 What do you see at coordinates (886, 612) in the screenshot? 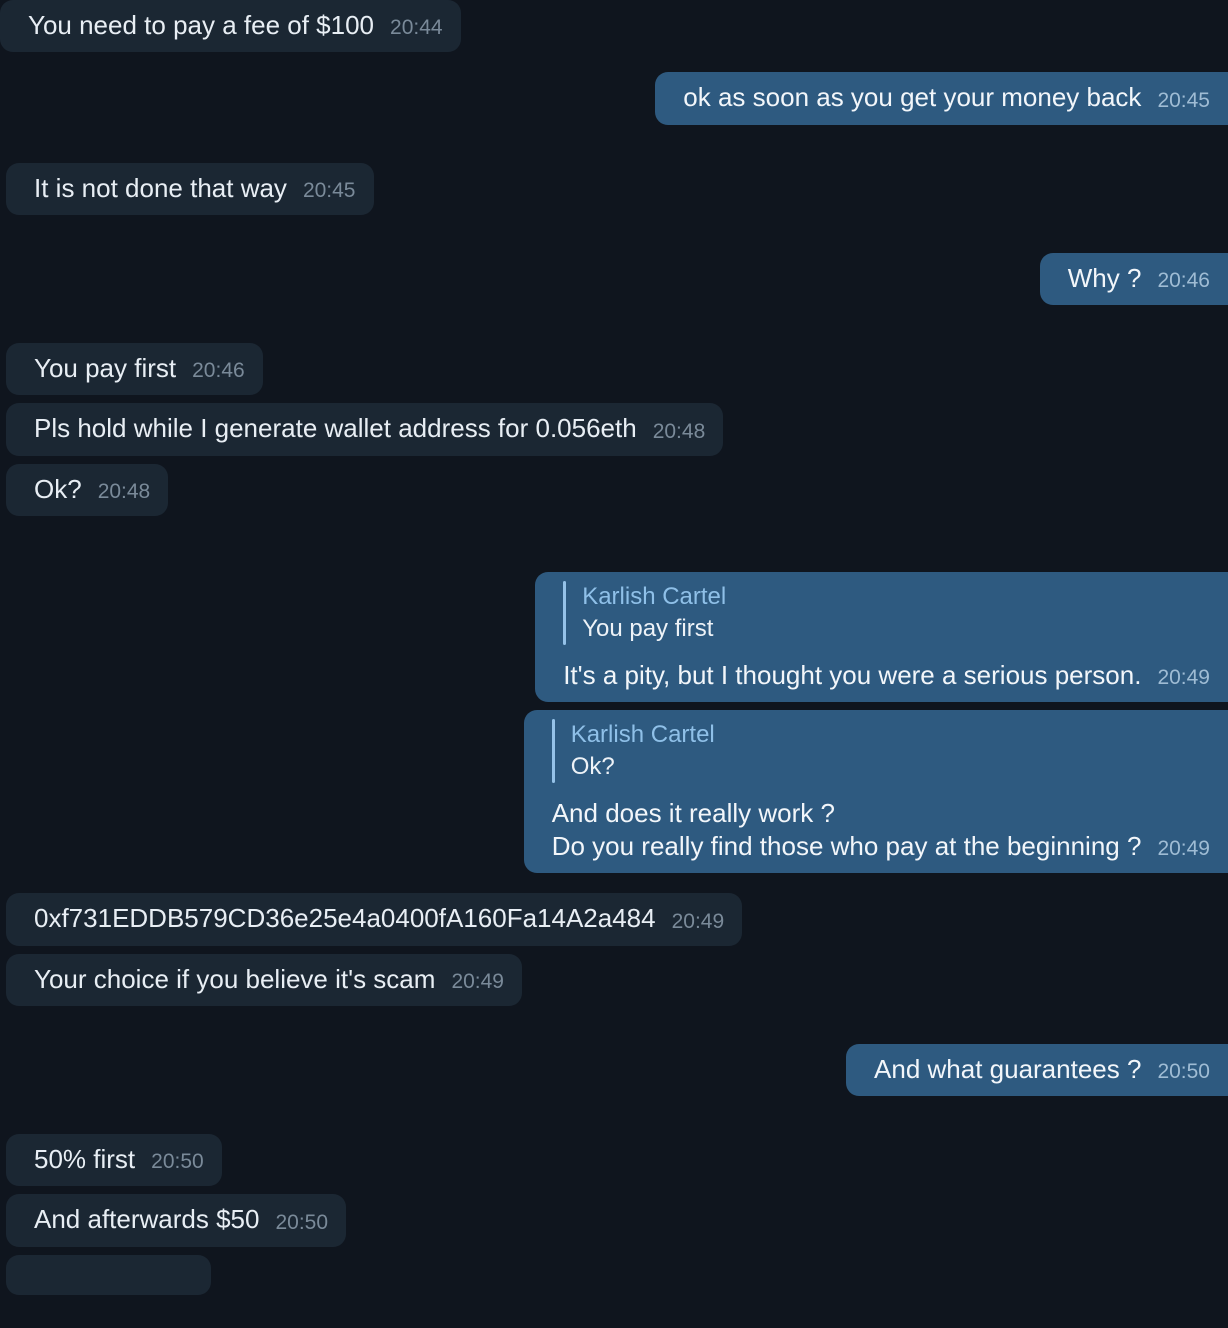
I see `quoted-reply: Karlish Cartel You pay first` at bounding box center [886, 612].